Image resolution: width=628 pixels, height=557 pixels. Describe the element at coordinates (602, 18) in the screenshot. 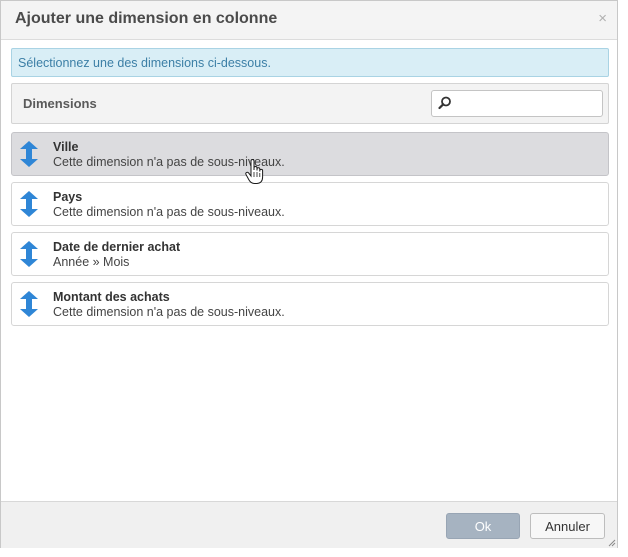

I see `close-icon: ×` at that location.